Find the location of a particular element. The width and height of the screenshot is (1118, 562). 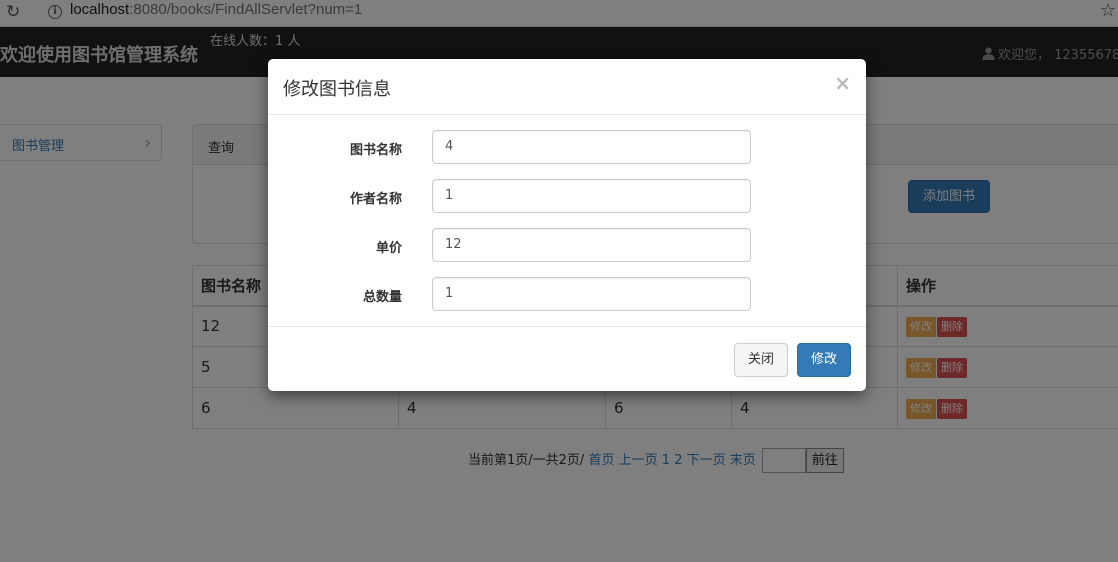

total-quantity-field: 1 is located at coordinates (591, 294).